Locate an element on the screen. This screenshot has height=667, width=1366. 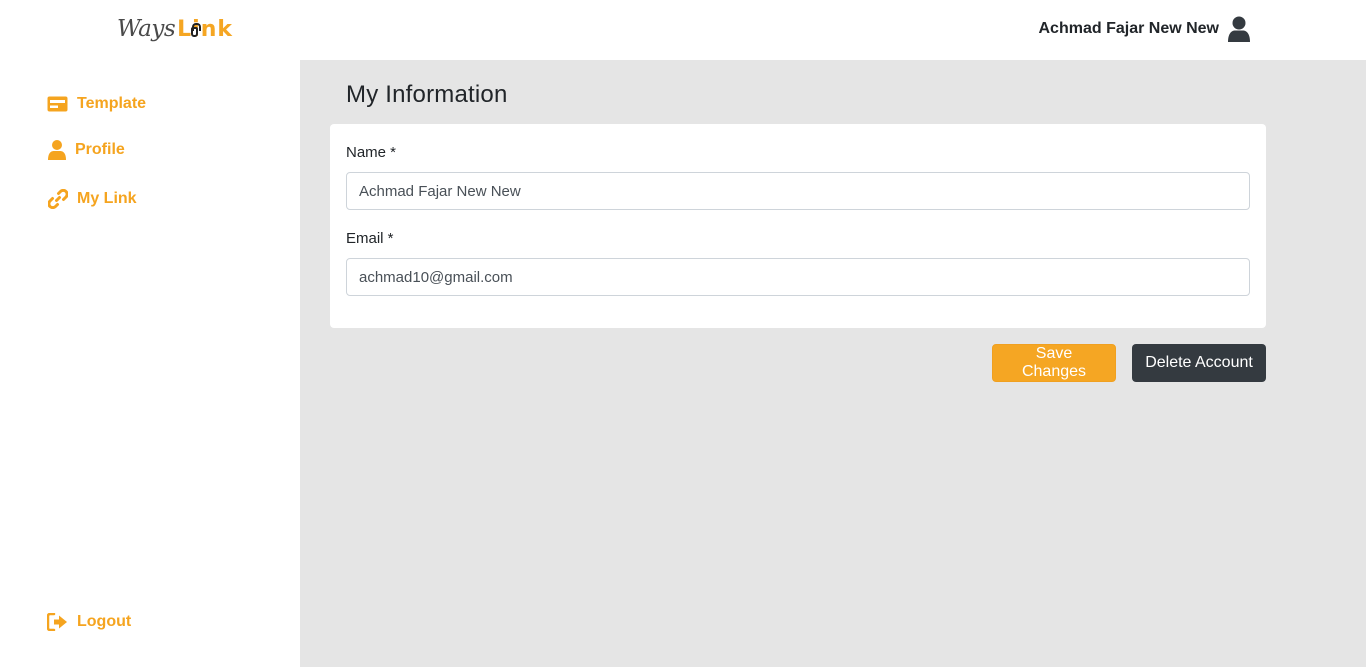
logo-text-link: Link is located at coordinates (205, 29).